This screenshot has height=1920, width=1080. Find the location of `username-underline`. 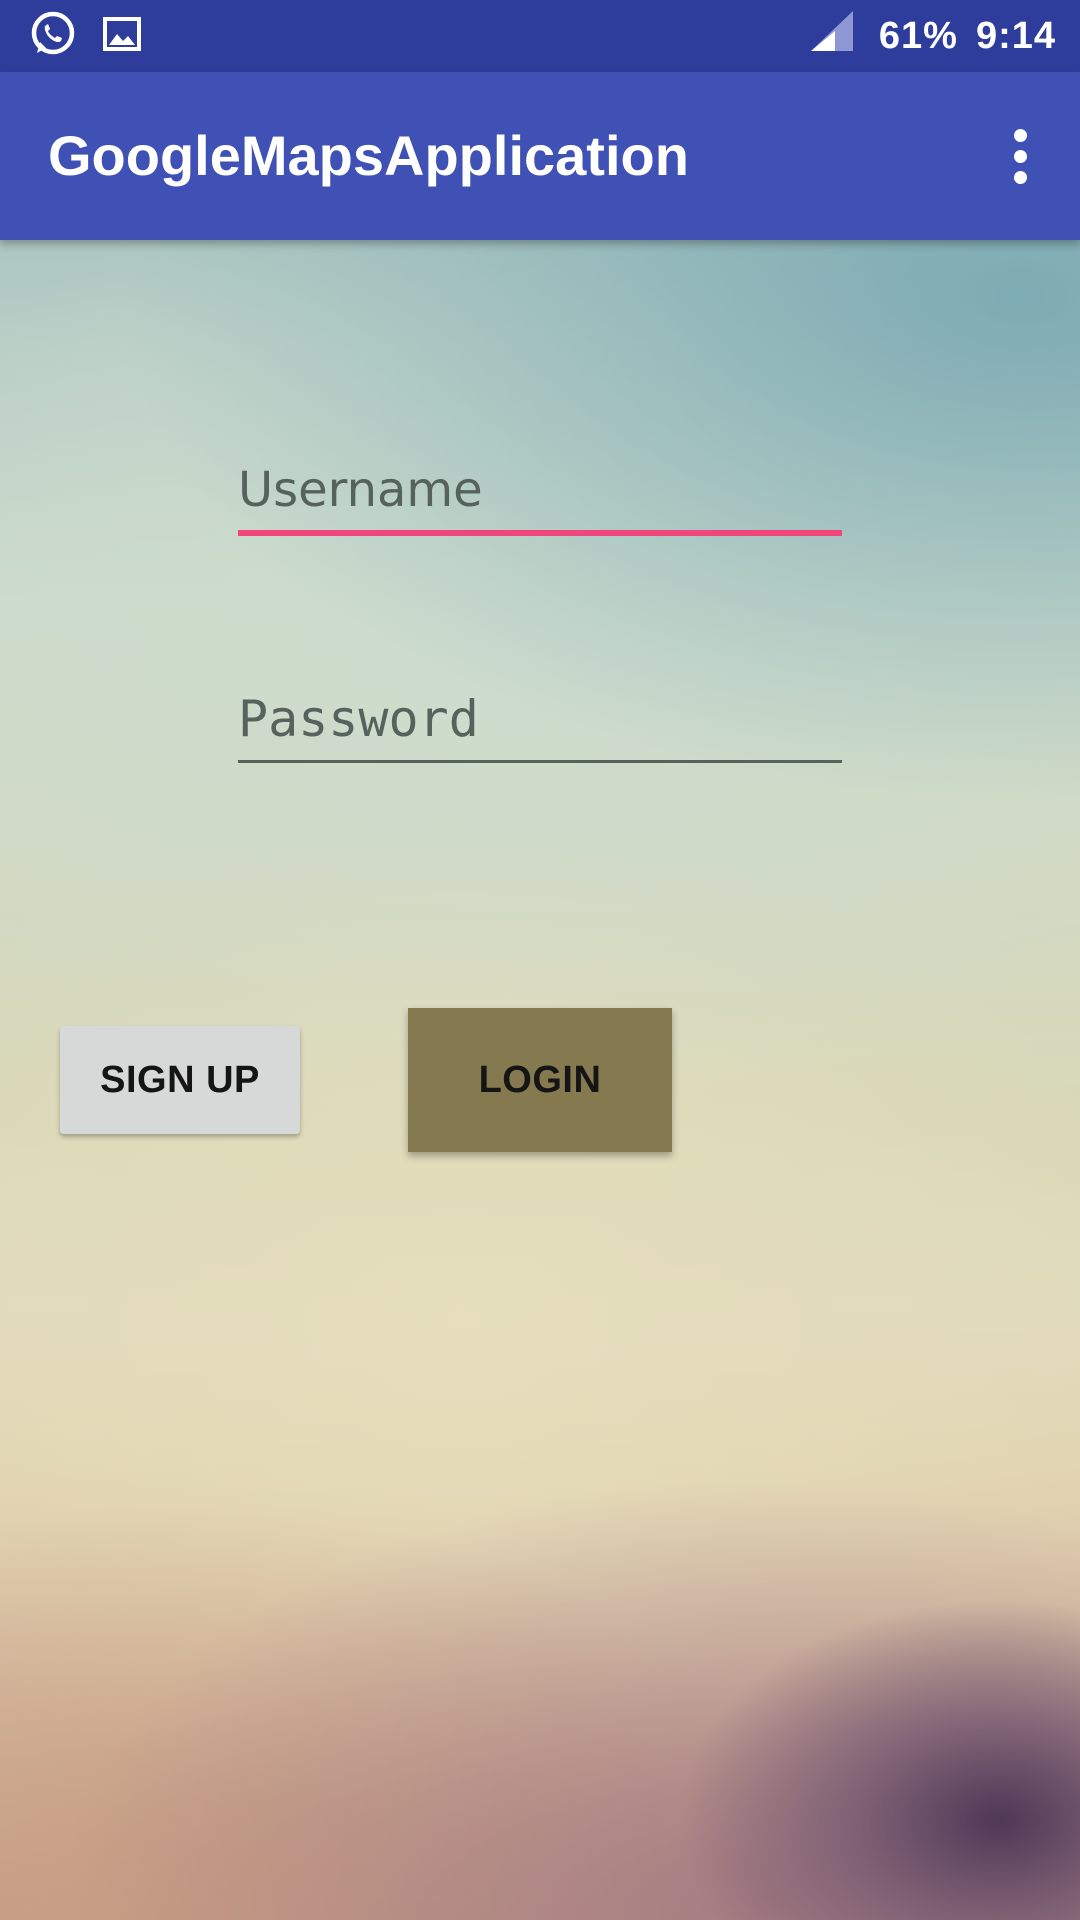

username-underline is located at coordinates (540, 533).